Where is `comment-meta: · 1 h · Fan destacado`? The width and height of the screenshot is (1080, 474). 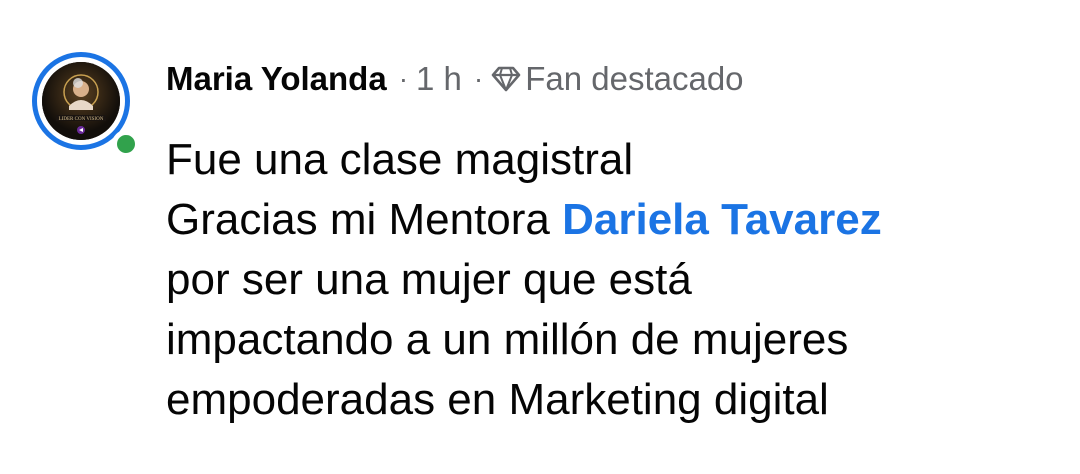 comment-meta: · 1 h · Fan destacado is located at coordinates (565, 79).